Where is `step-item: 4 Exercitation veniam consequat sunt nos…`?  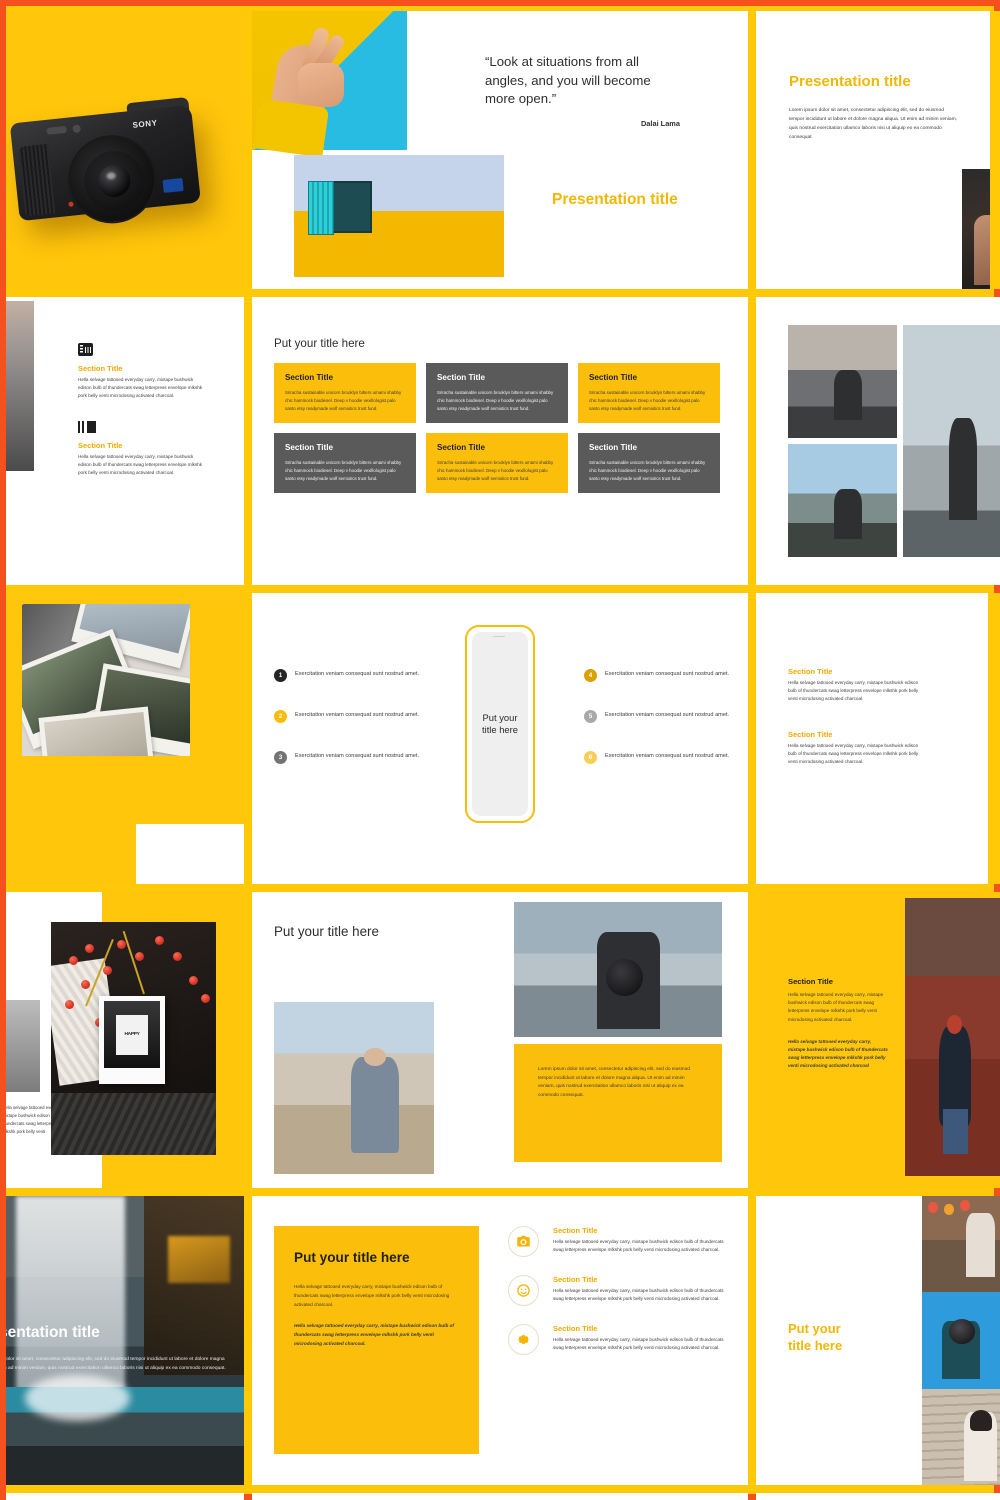 step-item: 4 Exercitation veniam consequat sunt nos… is located at coordinates (659, 675).